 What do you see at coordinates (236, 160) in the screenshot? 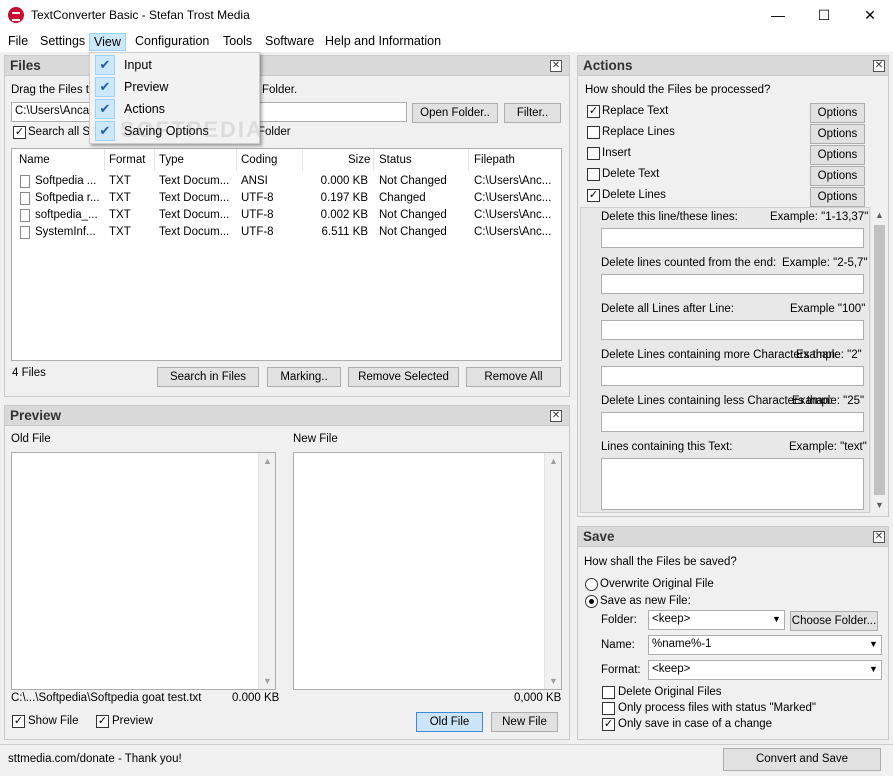
I see `col-separator` at bounding box center [236, 160].